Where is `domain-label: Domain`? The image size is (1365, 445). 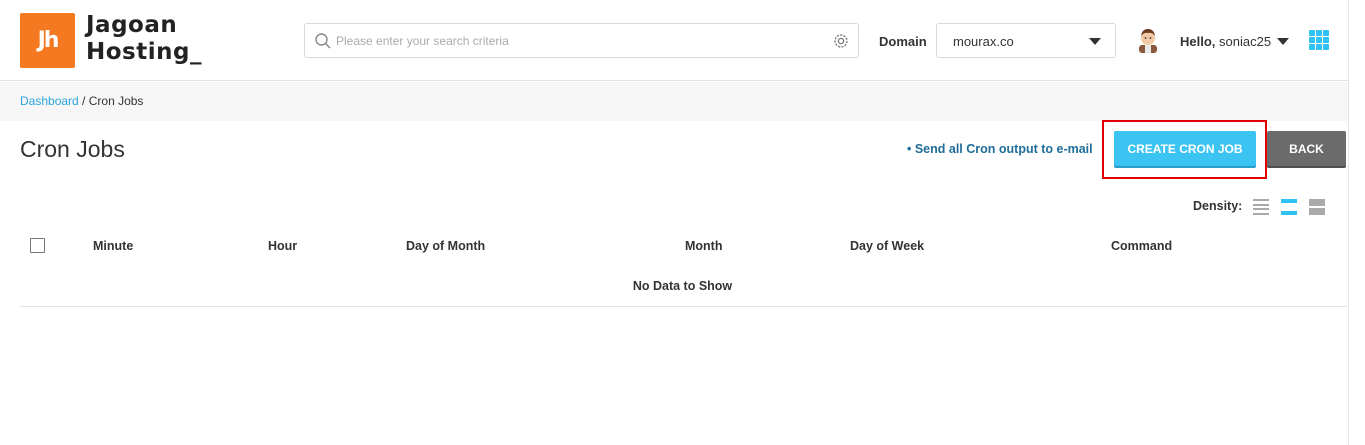
domain-label: Domain is located at coordinates (903, 41).